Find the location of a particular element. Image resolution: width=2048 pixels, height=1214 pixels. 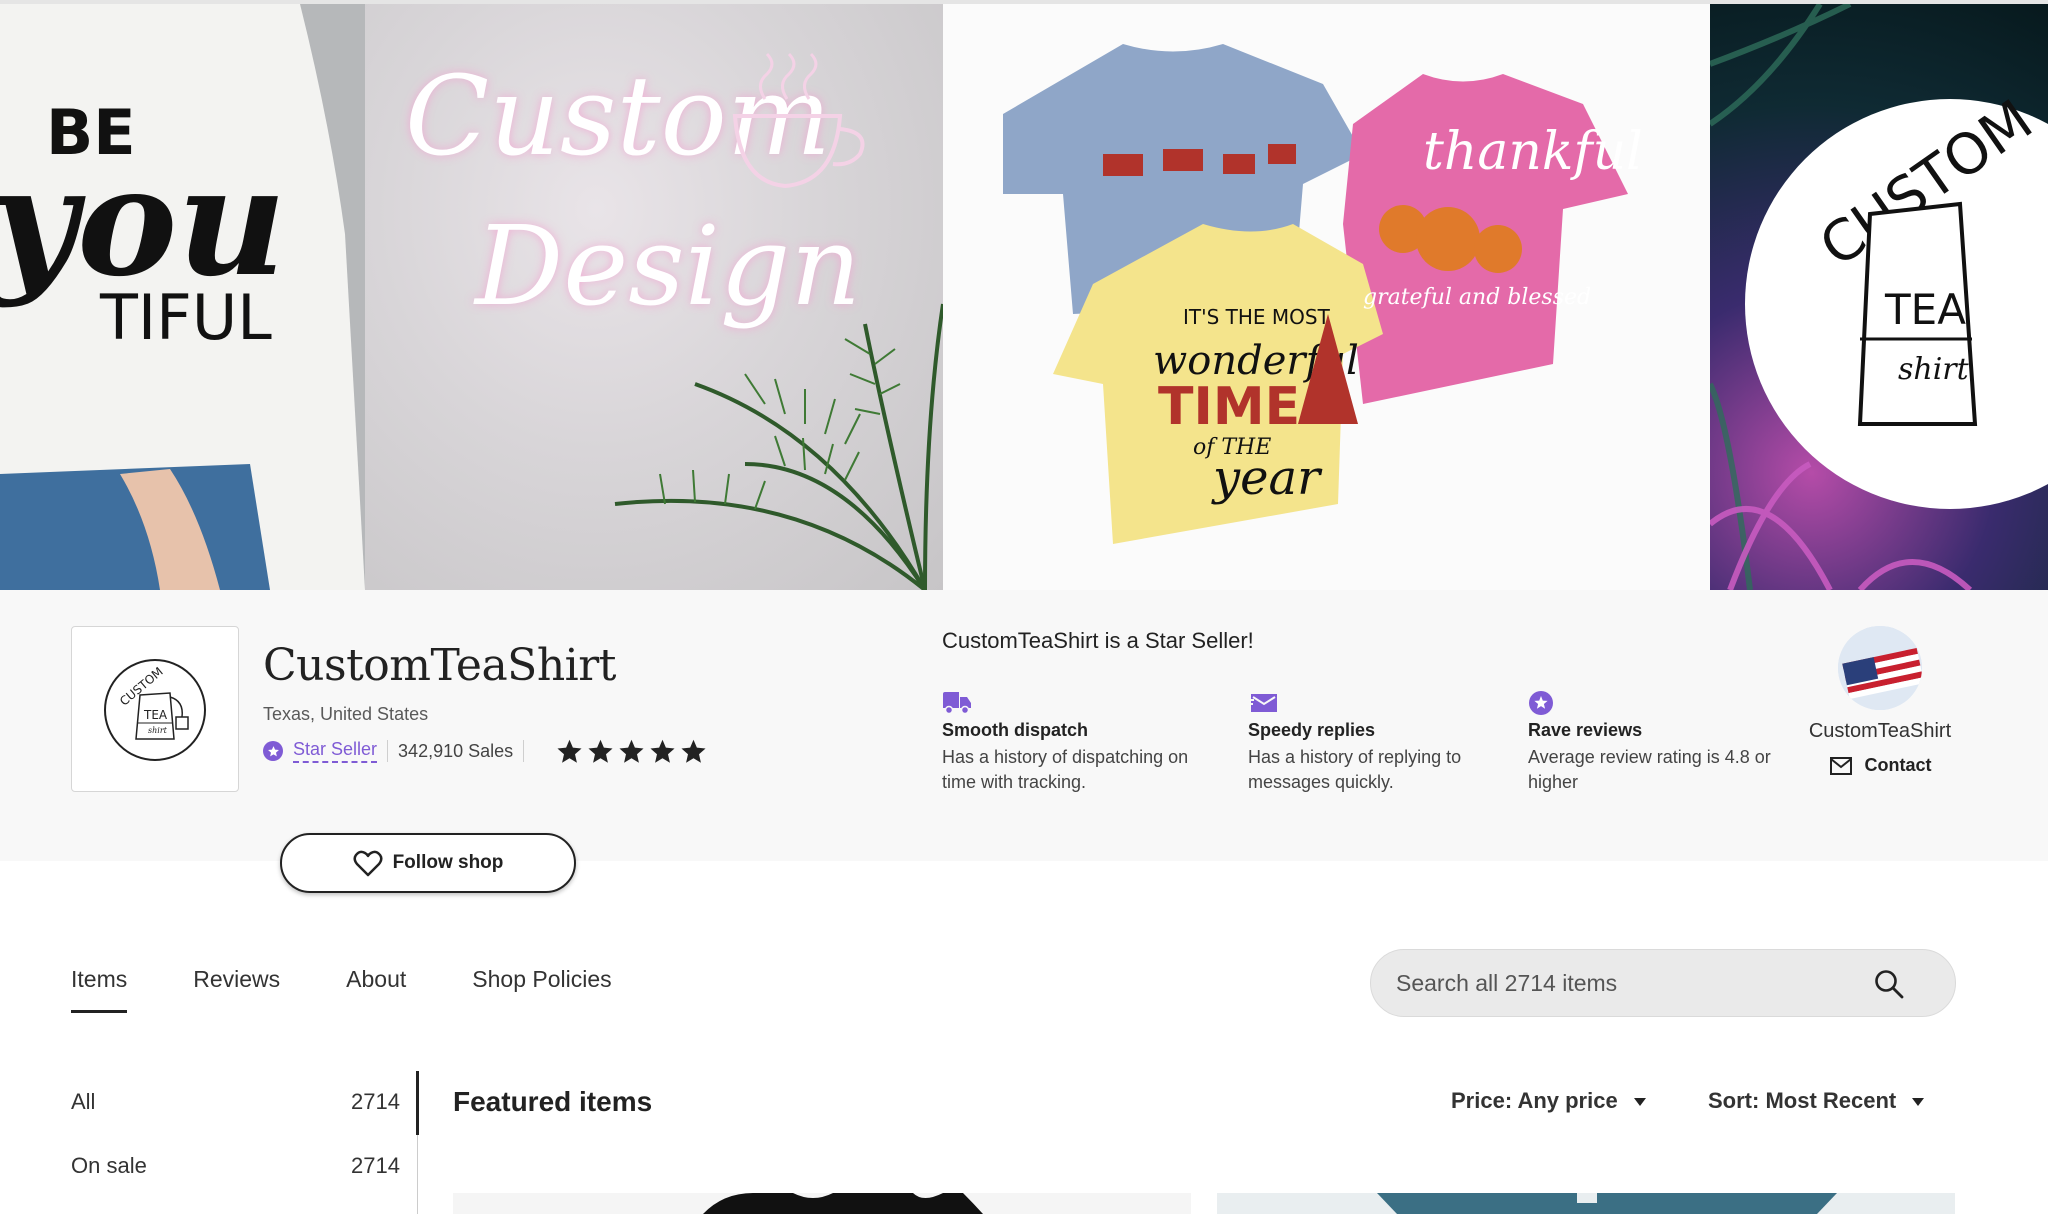

sidebar-active-indicator is located at coordinates (417, 1103).